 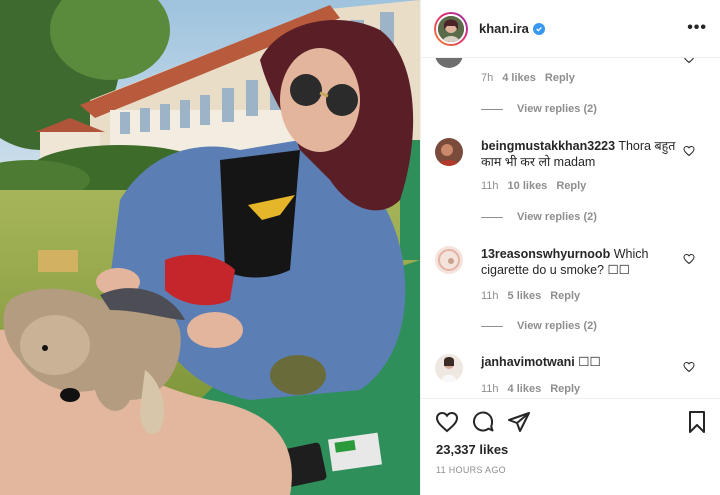 I want to click on post-timestamp: 11 HOURS AGO, so click(x=471, y=470).